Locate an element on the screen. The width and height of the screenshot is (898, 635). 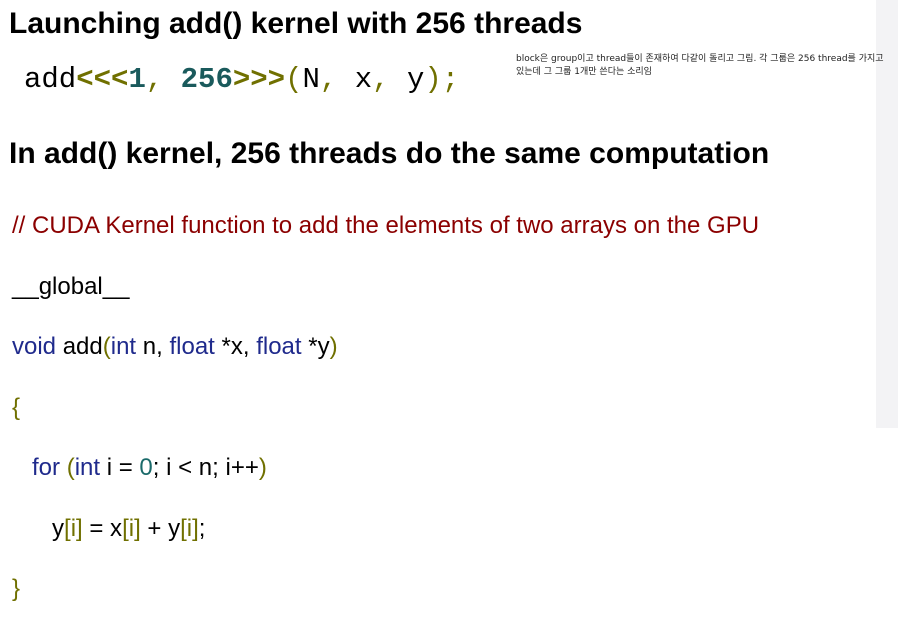
code-brace: } is located at coordinates (16, 588).